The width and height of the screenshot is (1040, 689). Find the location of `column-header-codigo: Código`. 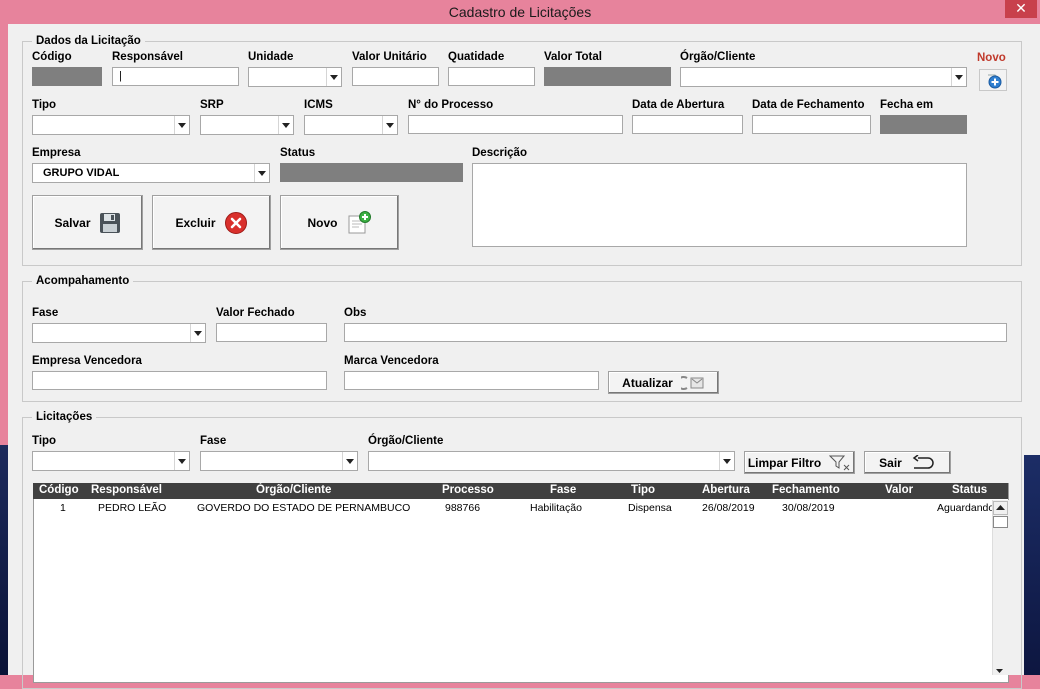

column-header-codigo: Código is located at coordinates (59, 490).